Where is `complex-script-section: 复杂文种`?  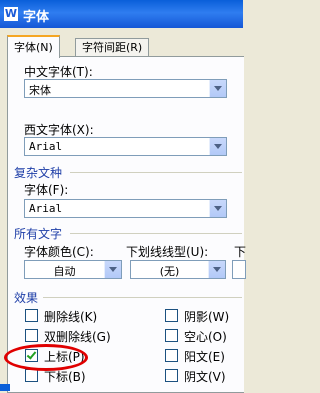
complex-script-section: 复杂文种 is located at coordinates (38, 173).